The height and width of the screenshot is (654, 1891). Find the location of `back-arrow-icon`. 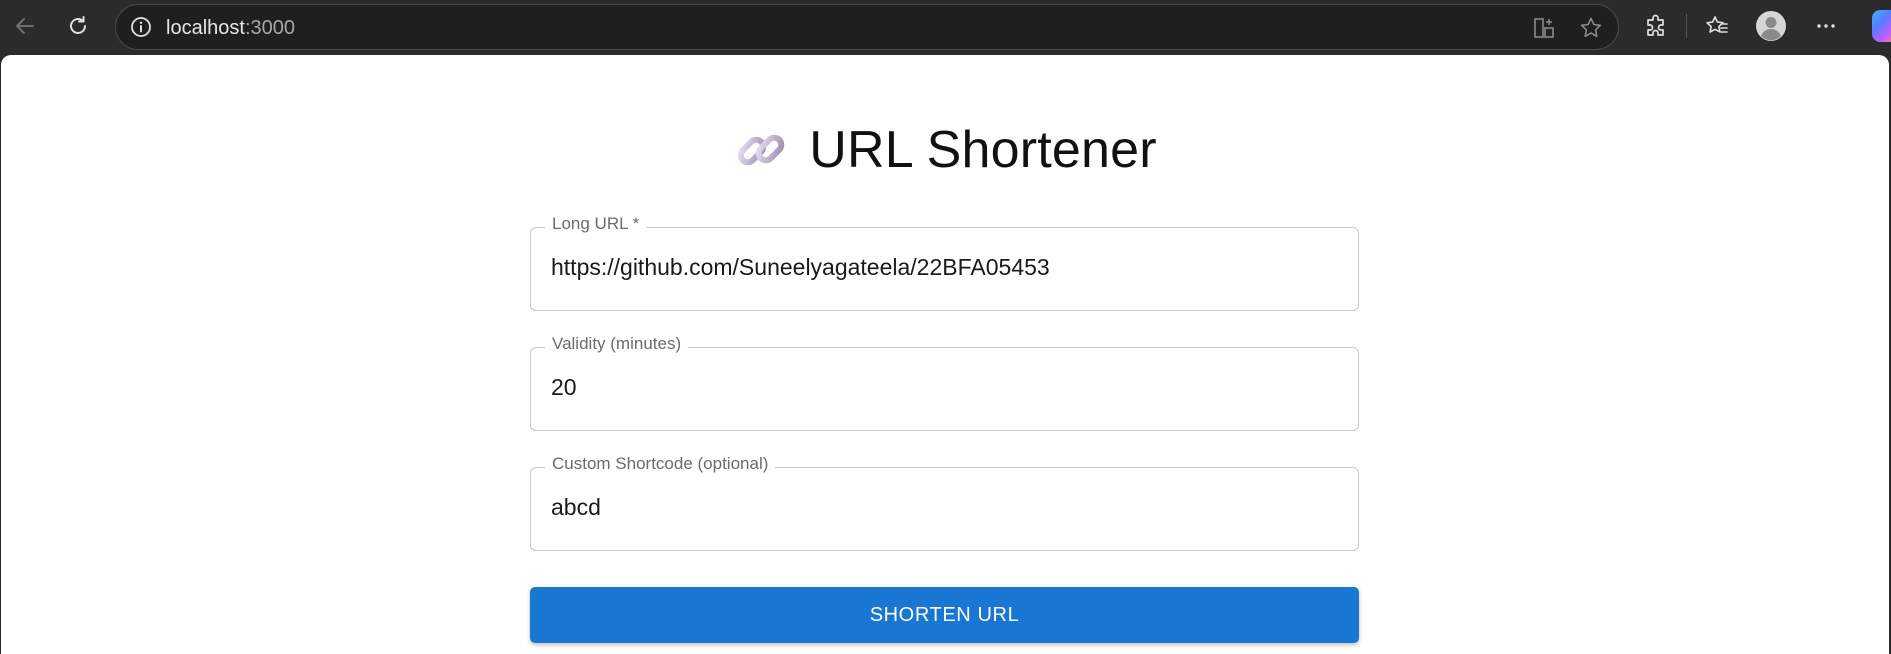

back-arrow-icon is located at coordinates (25, 26).